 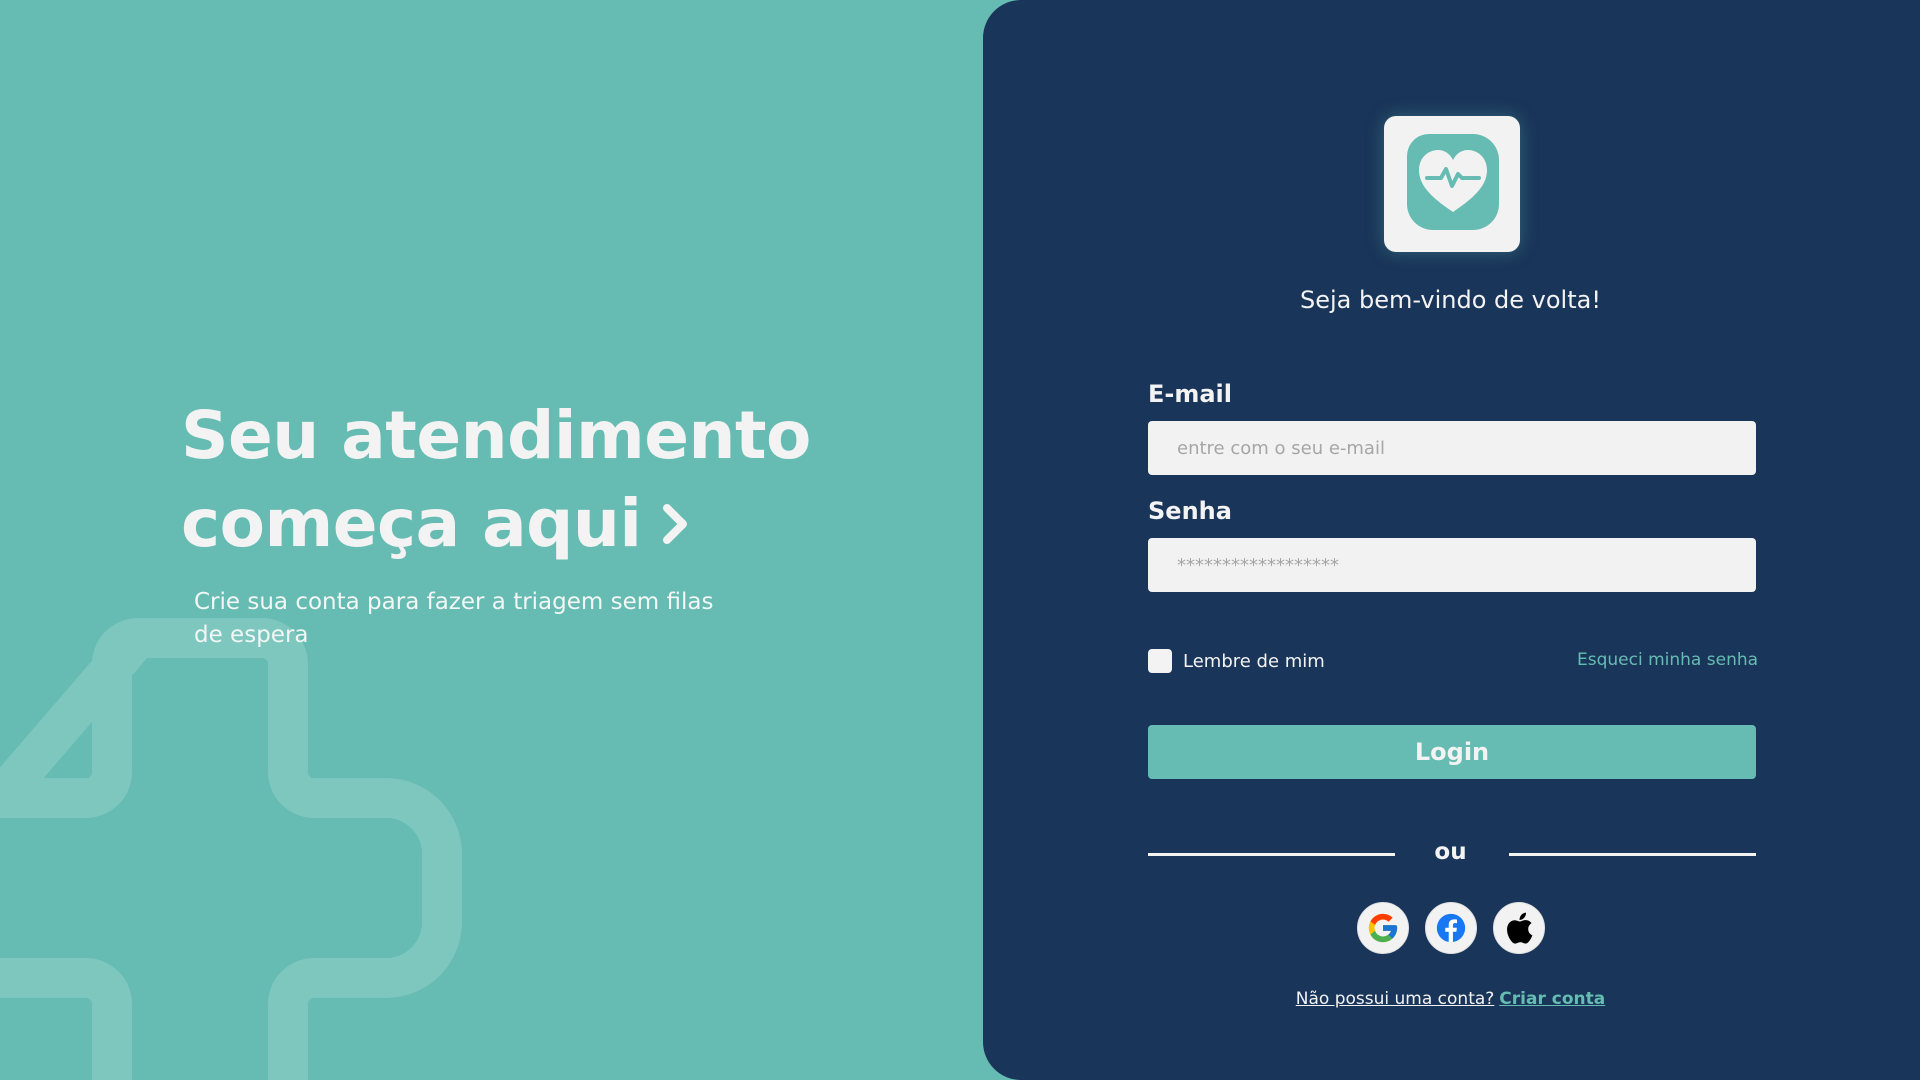 I want to click on hero-title-line-2: começa aqui, so click(x=501, y=526).